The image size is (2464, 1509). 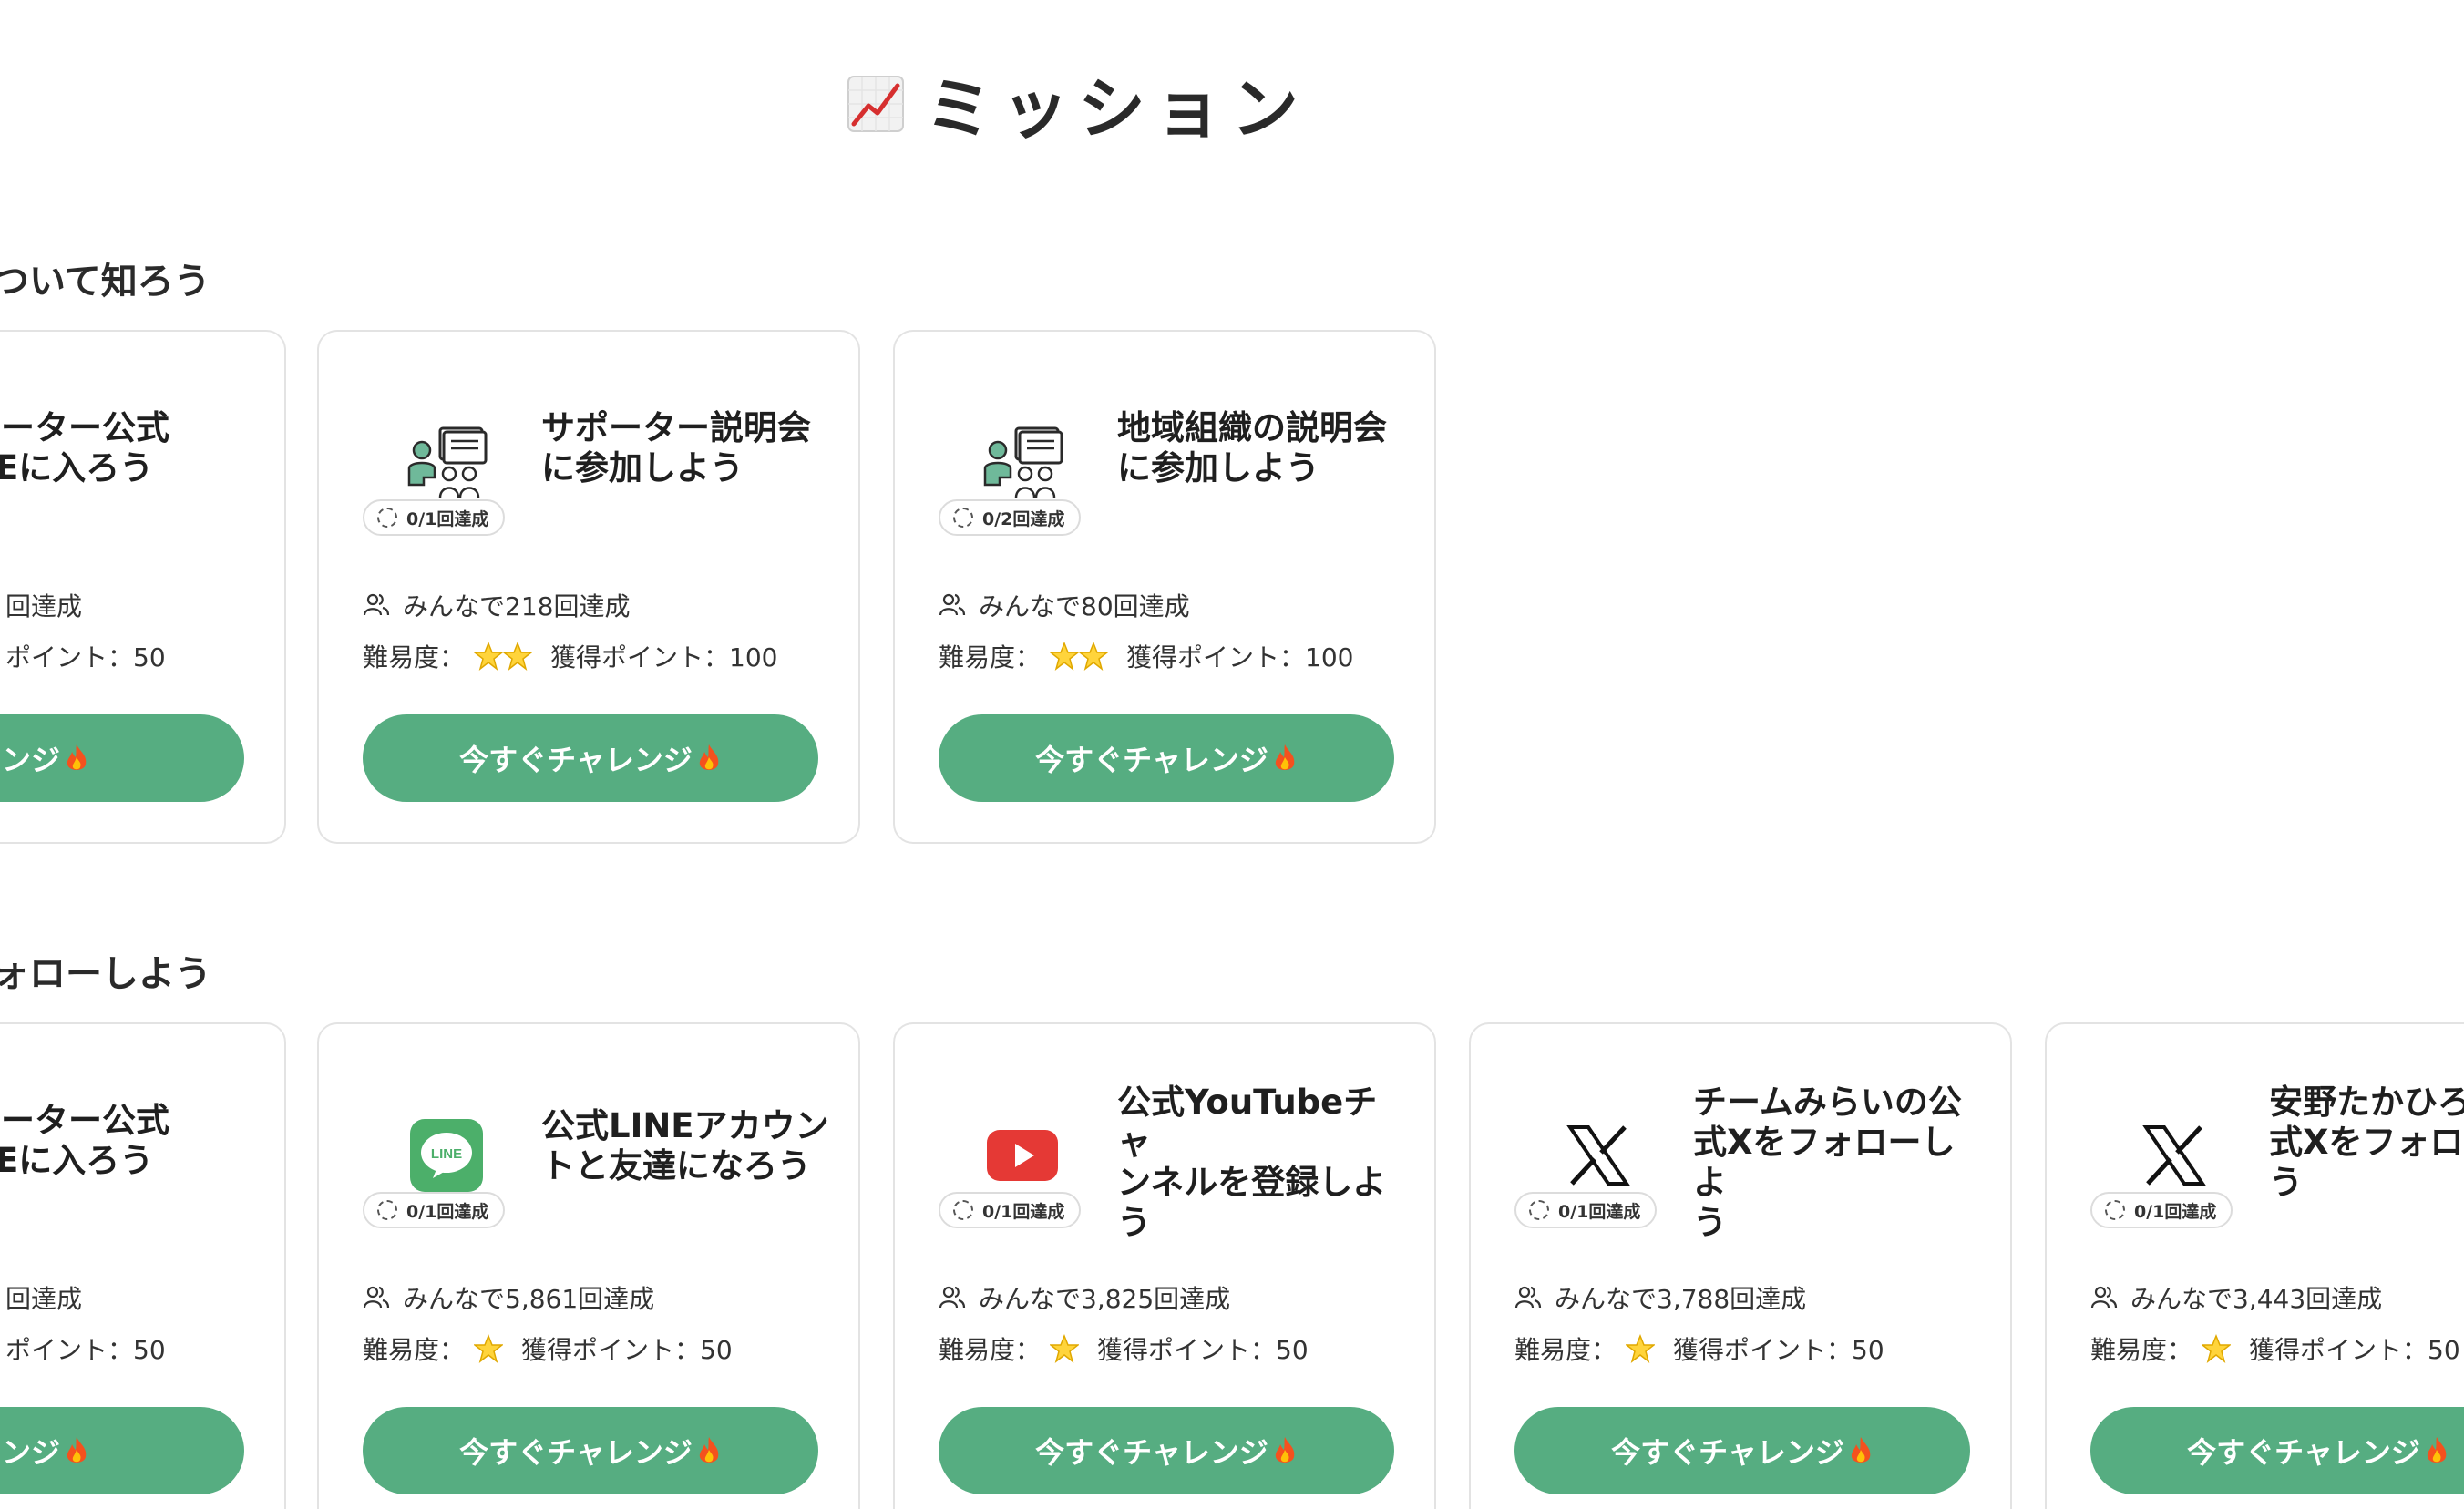 I want to click on completion-stat-text: みんなで3,825回達成, so click(x=1105, y=1299).